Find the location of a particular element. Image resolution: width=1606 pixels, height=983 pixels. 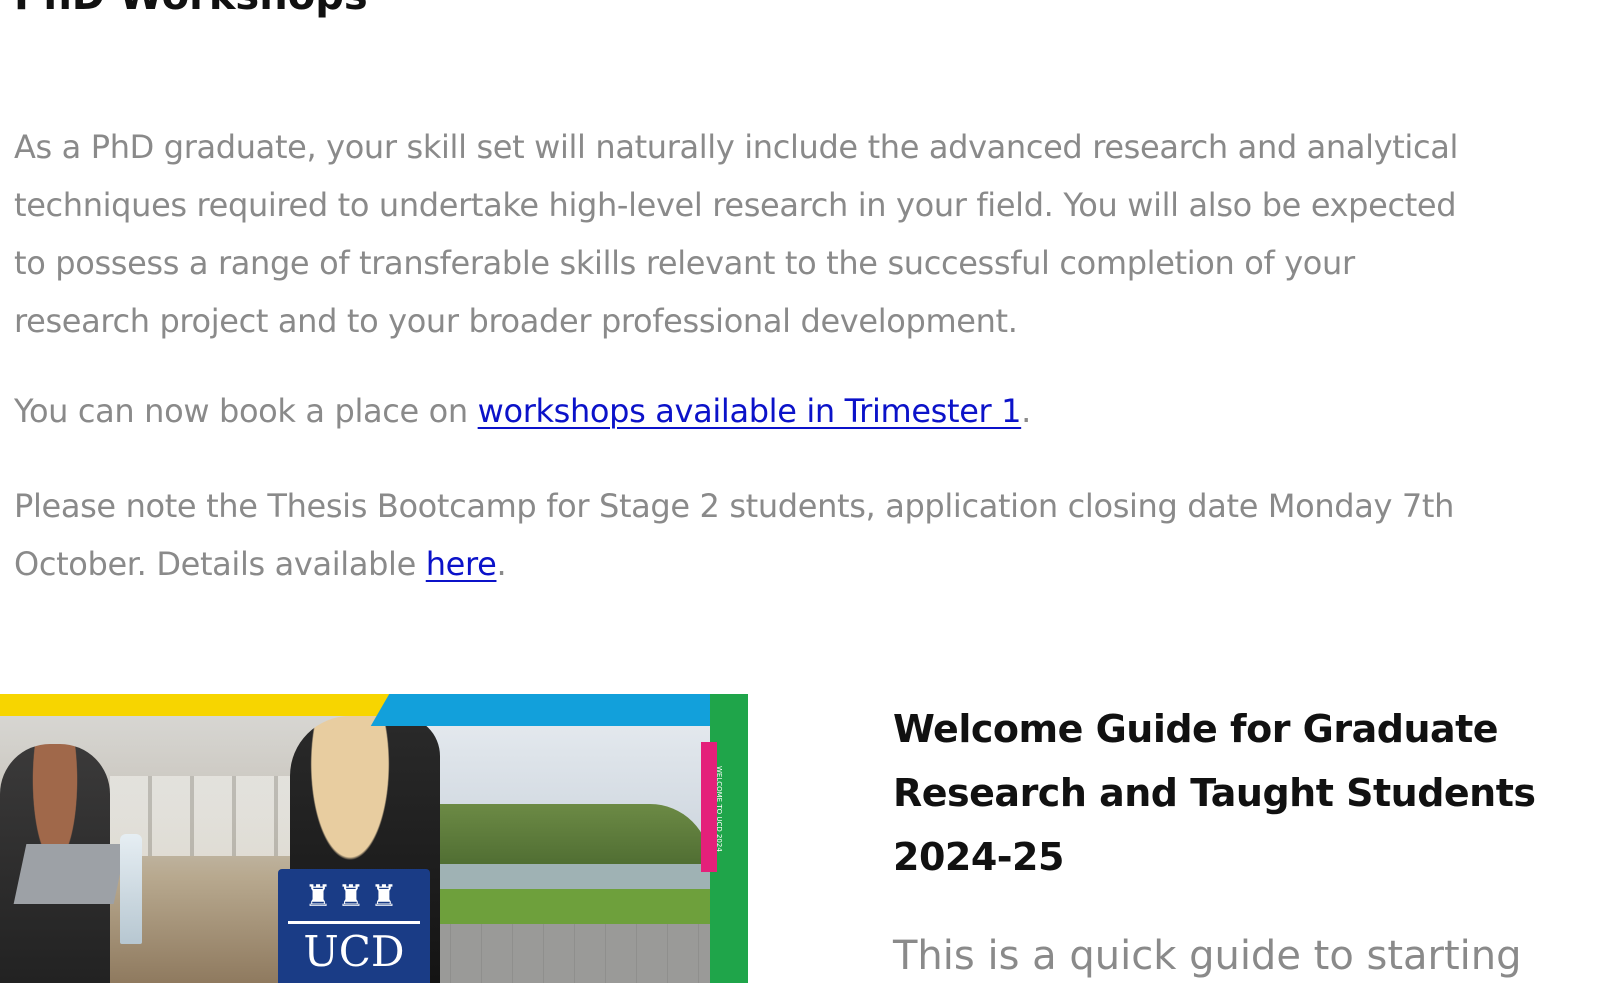

castles-icon: ♜♜♜ is located at coordinates (354, 896).